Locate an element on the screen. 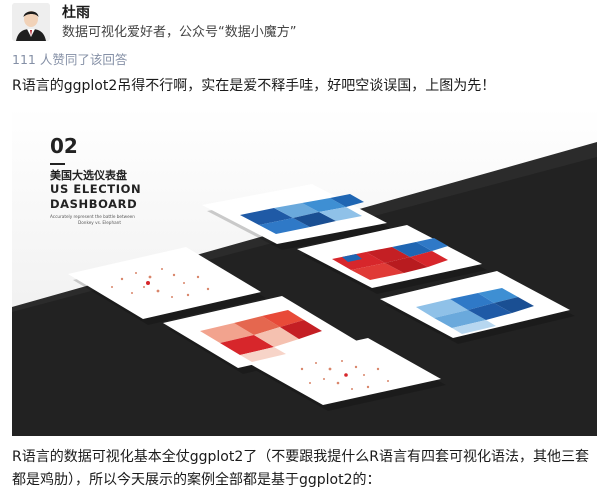  figure-caption-2: Donkey vs. Elephant is located at coordinates (99, 222).